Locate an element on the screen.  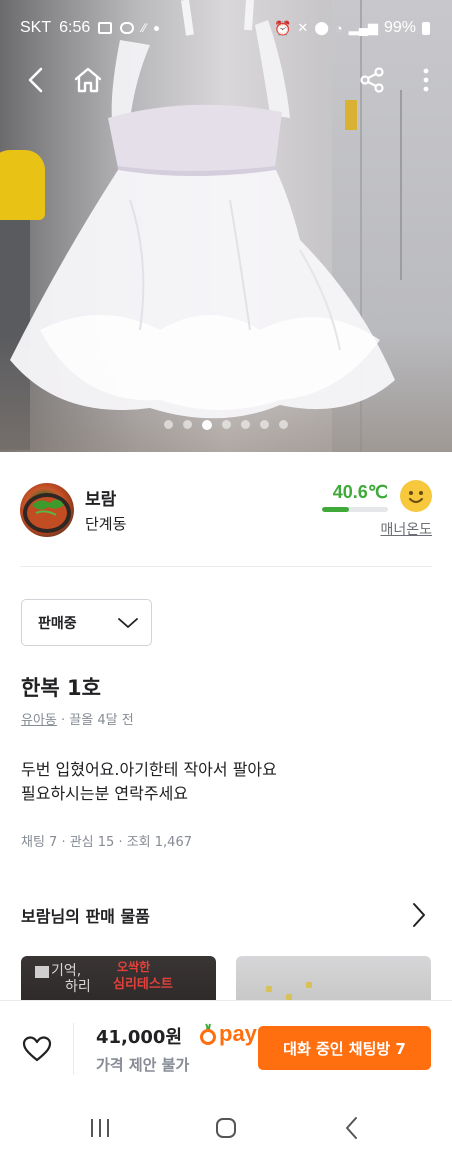
battery-label: 99% is located at coordinates (399, 27).